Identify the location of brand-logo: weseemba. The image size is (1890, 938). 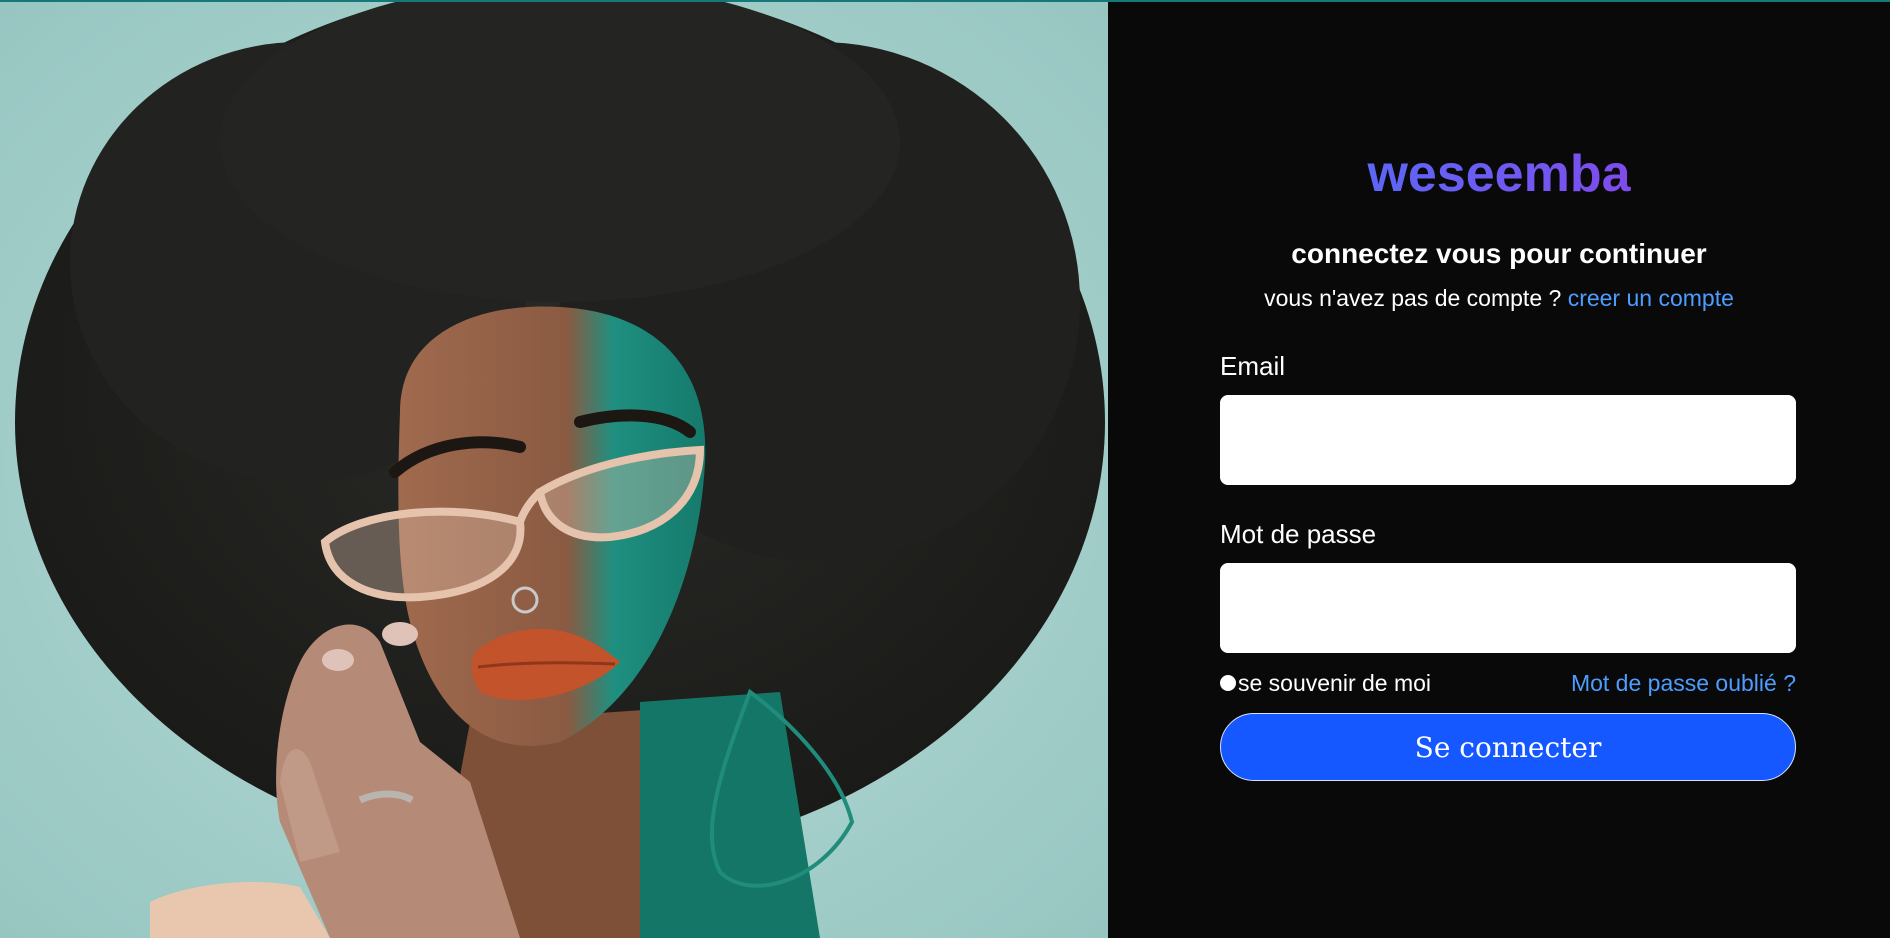
(1499, 174).